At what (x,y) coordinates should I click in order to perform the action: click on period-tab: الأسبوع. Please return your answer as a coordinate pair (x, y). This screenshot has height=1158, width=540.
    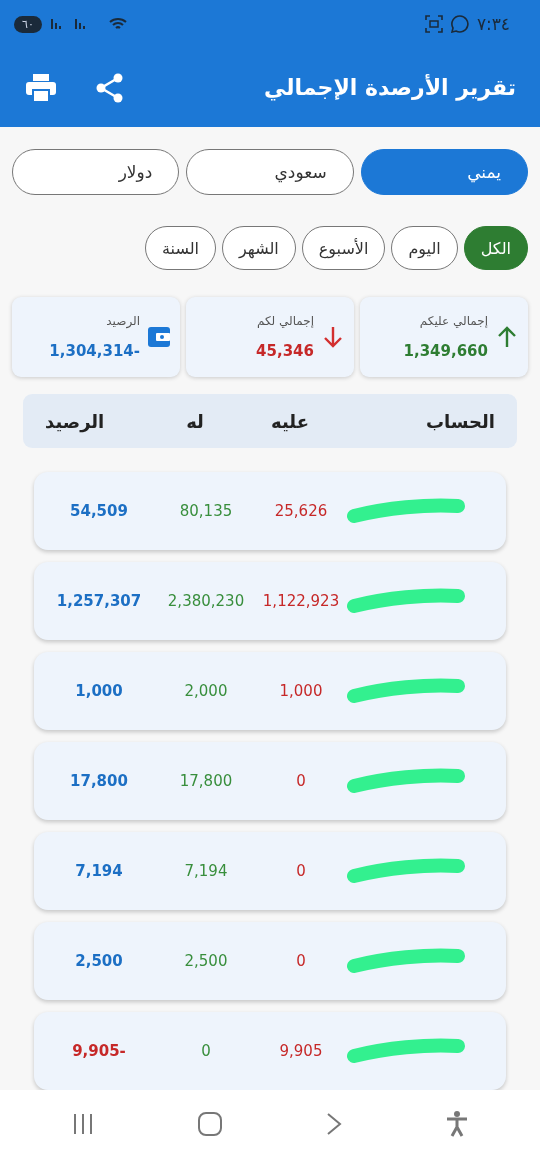
    Looking at the image, I should click on (343, 248).